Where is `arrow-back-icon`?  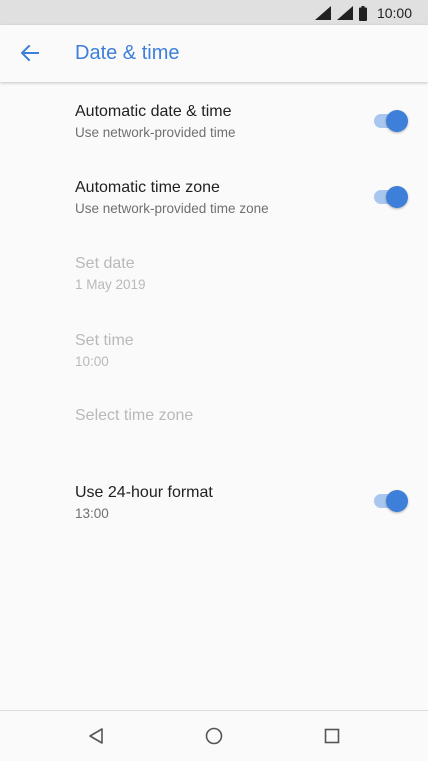 arrow-back-icon is located at coordinates (30, 53).